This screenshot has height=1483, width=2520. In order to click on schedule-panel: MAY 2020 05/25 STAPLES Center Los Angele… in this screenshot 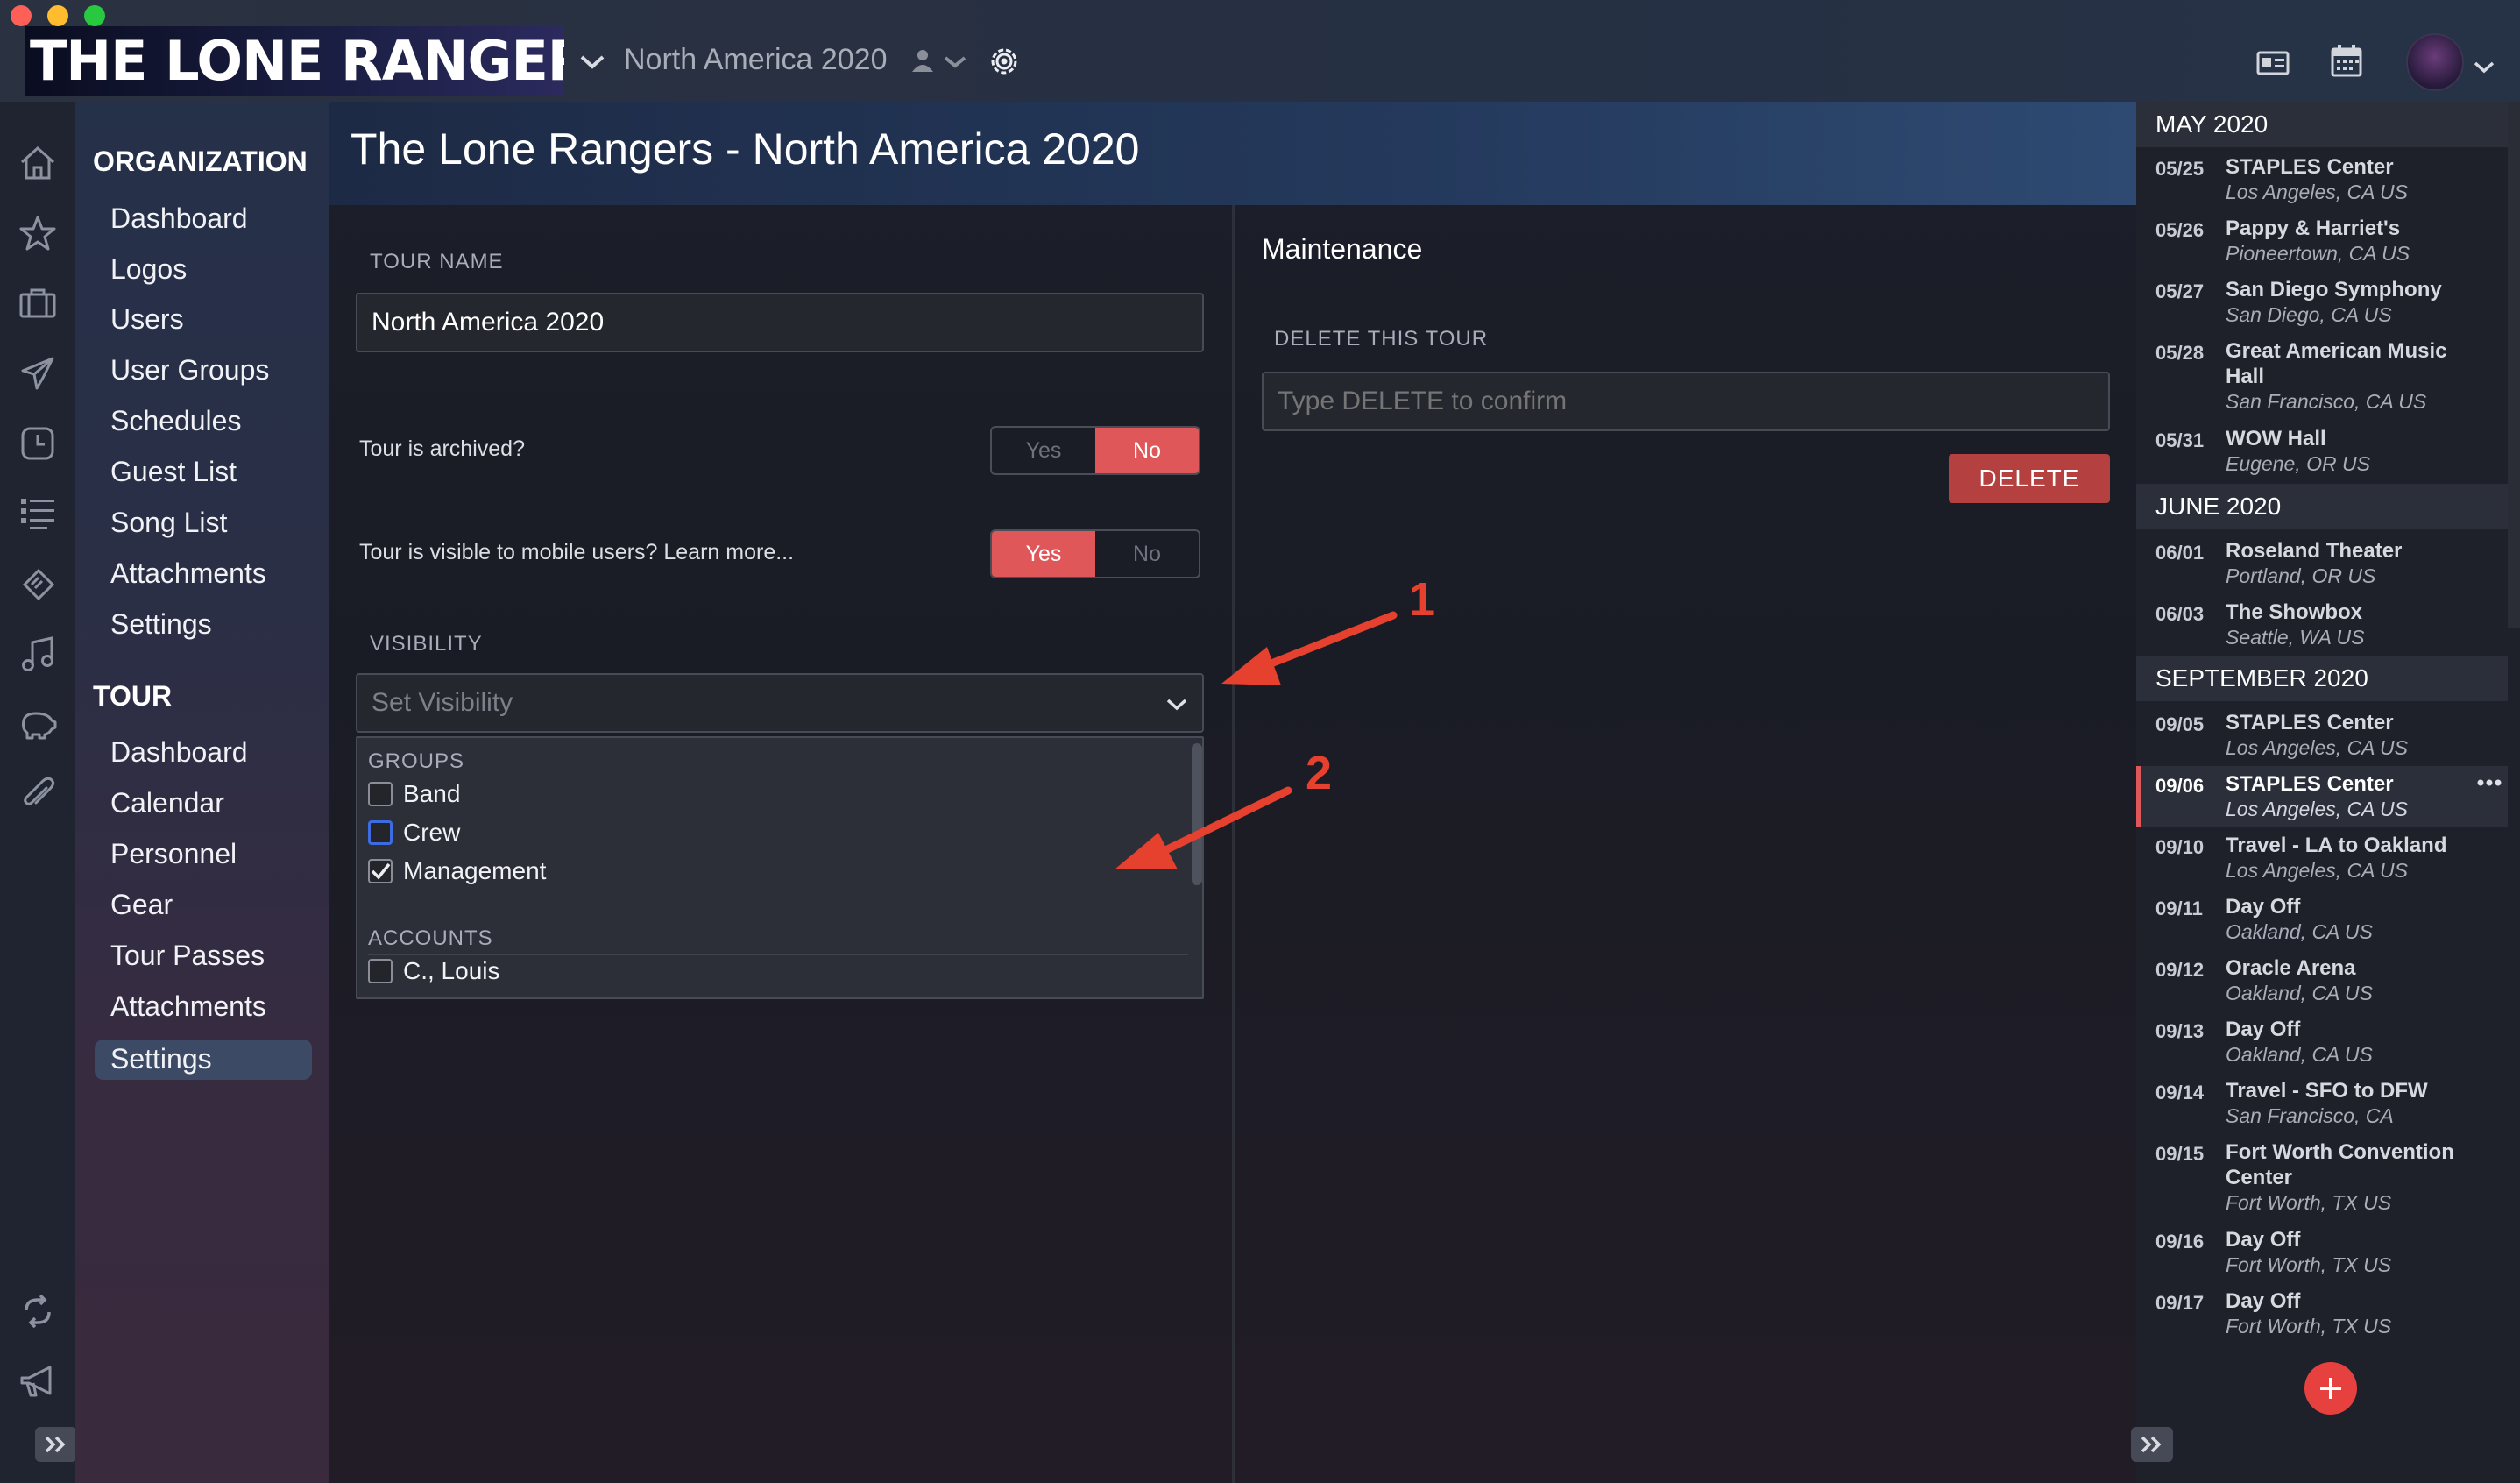, I will do `click(2325, 793)`.